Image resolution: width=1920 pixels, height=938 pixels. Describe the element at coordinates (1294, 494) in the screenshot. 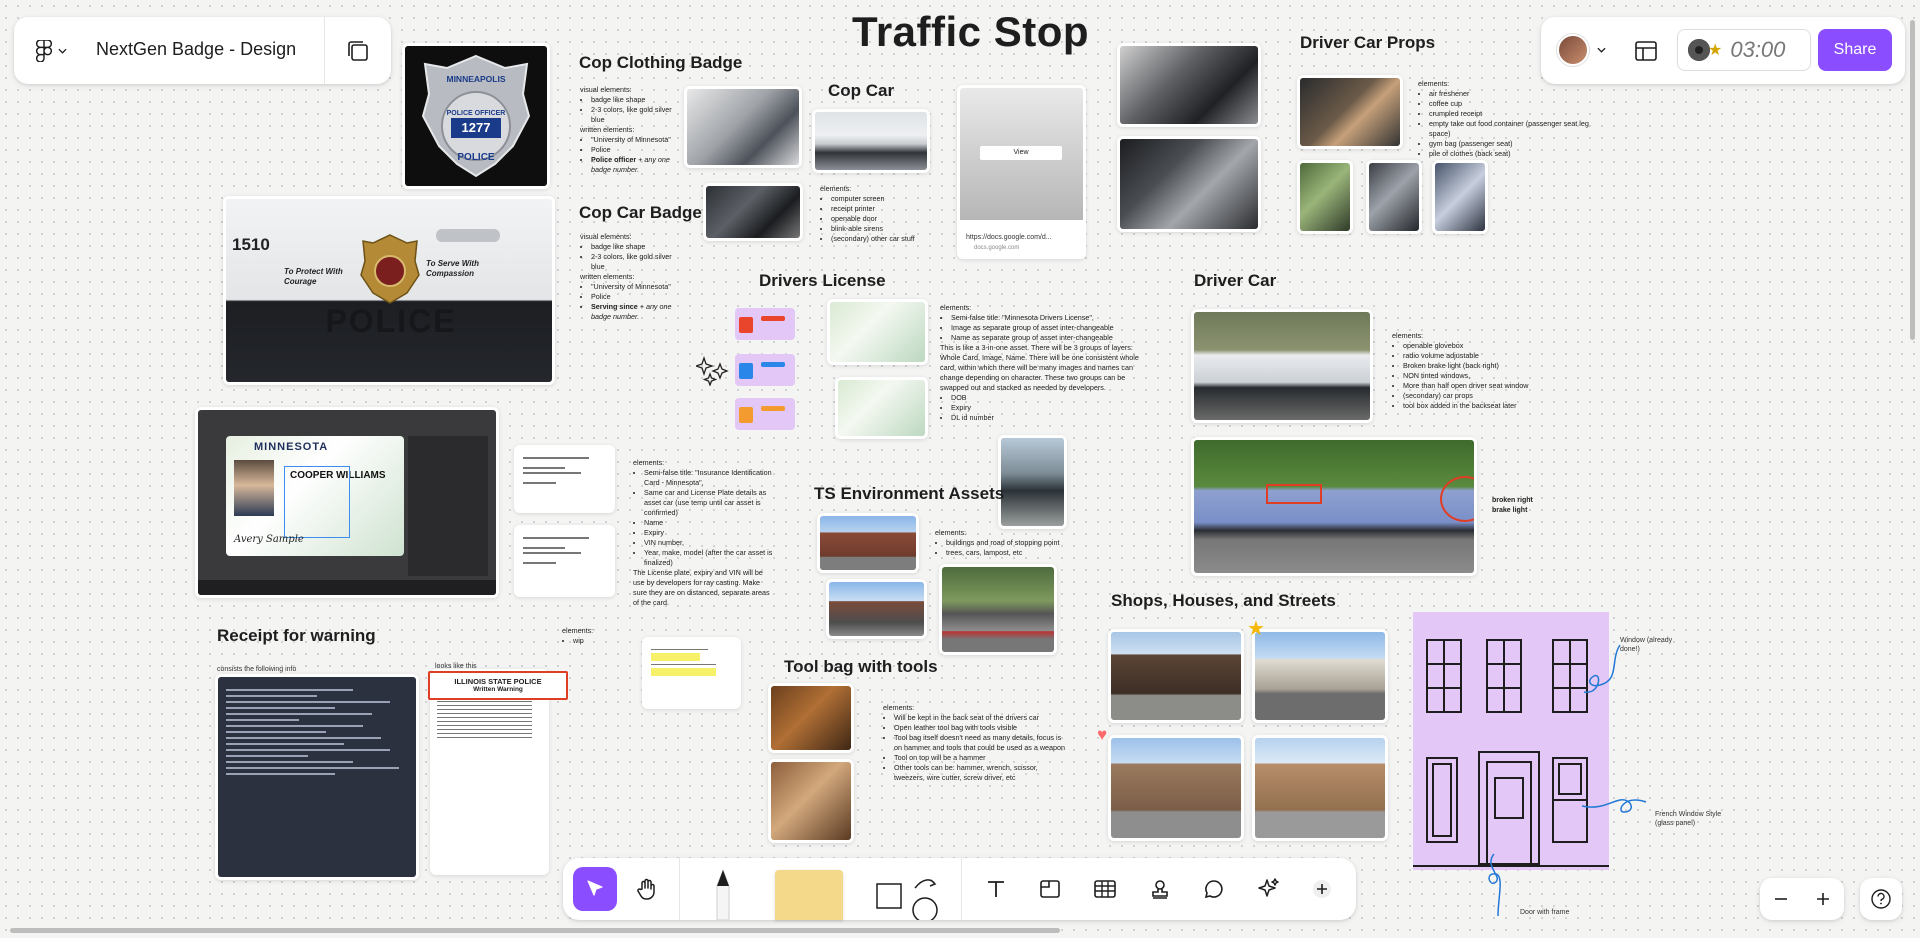

I see `window-highlight` at that location.